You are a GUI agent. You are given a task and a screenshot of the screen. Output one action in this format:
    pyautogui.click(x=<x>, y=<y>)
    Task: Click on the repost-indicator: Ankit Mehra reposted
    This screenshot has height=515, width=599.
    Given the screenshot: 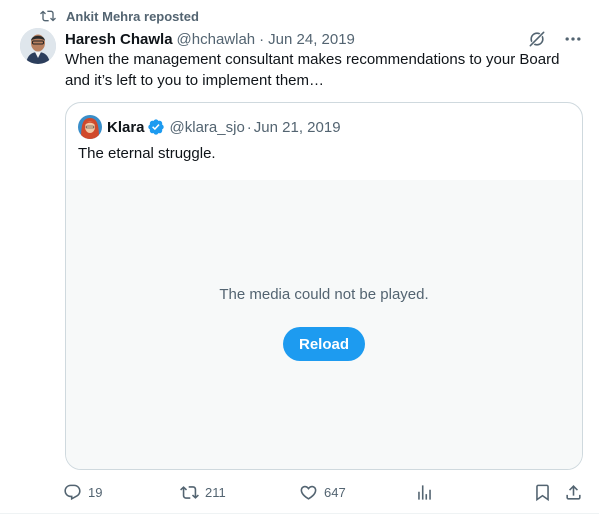 What is the action you would take?
    pyautogui.click(x=119, y=16)
    